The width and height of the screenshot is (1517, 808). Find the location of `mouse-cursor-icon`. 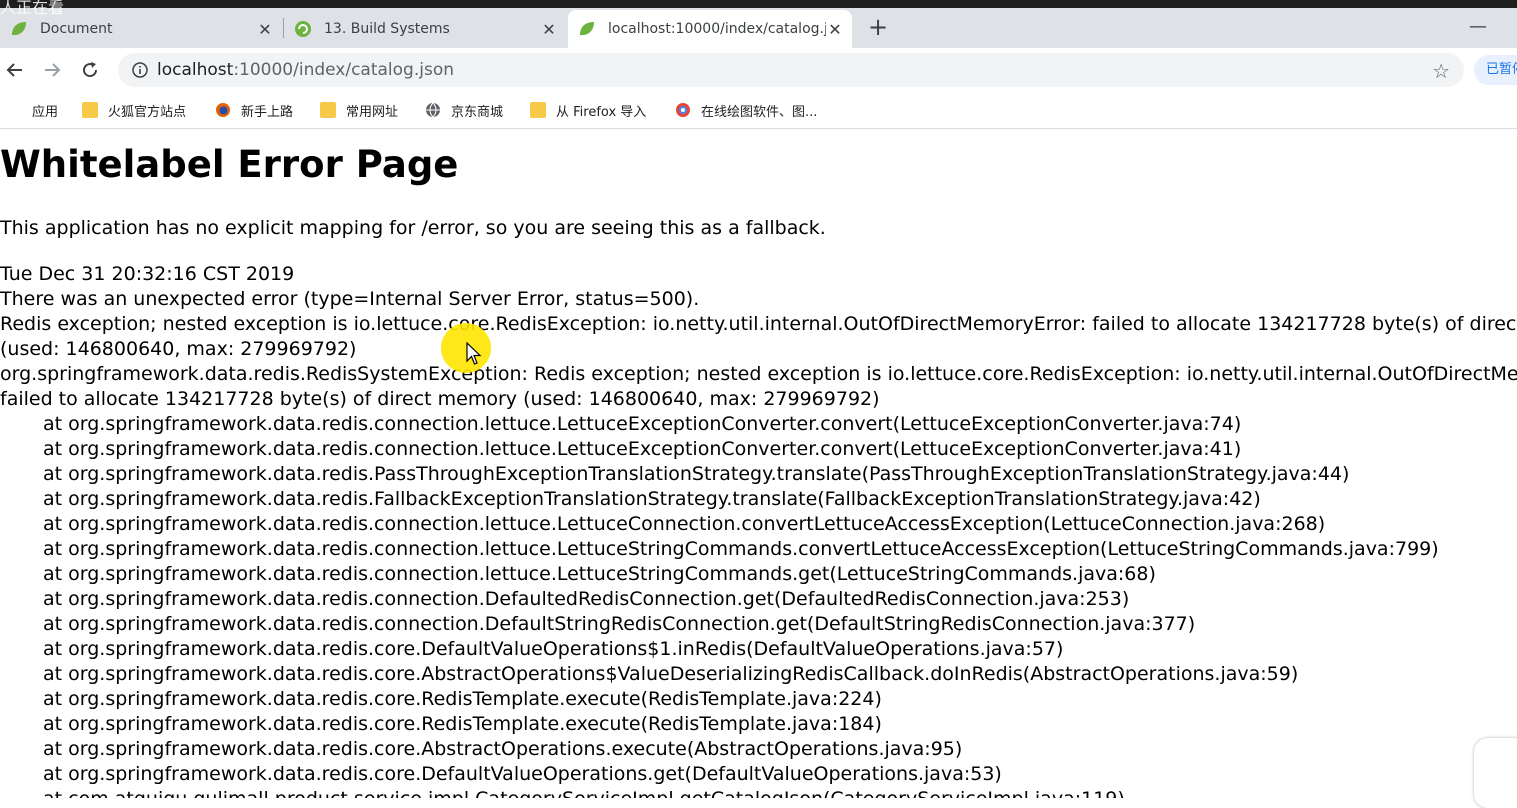

mouse-cursor-icon is located at coordinates (474, 353).